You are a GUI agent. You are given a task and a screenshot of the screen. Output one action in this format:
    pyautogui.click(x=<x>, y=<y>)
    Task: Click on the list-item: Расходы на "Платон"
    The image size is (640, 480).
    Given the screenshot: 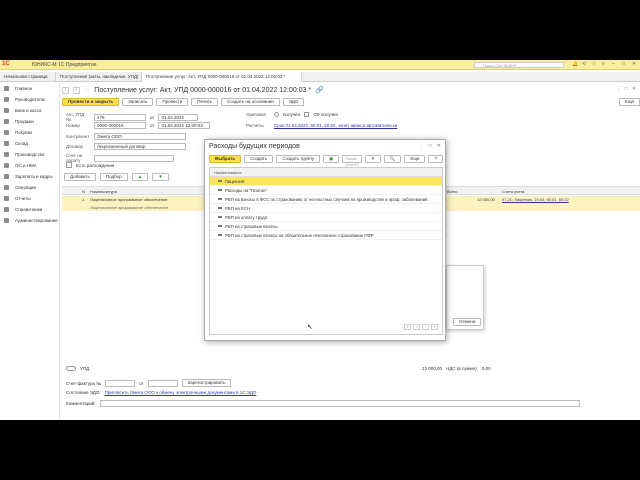 What is the action you would take?
    pyautogui.click(x=326, y=190)
    